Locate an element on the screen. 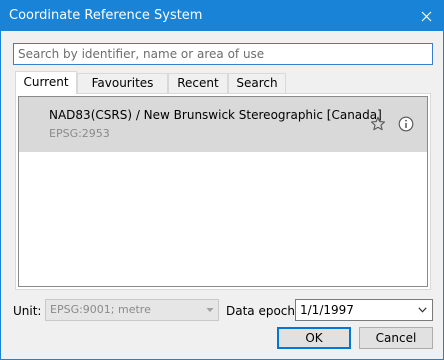 This screenshot has width=444, height=360. close-icon is located at coordinates (426, 16).